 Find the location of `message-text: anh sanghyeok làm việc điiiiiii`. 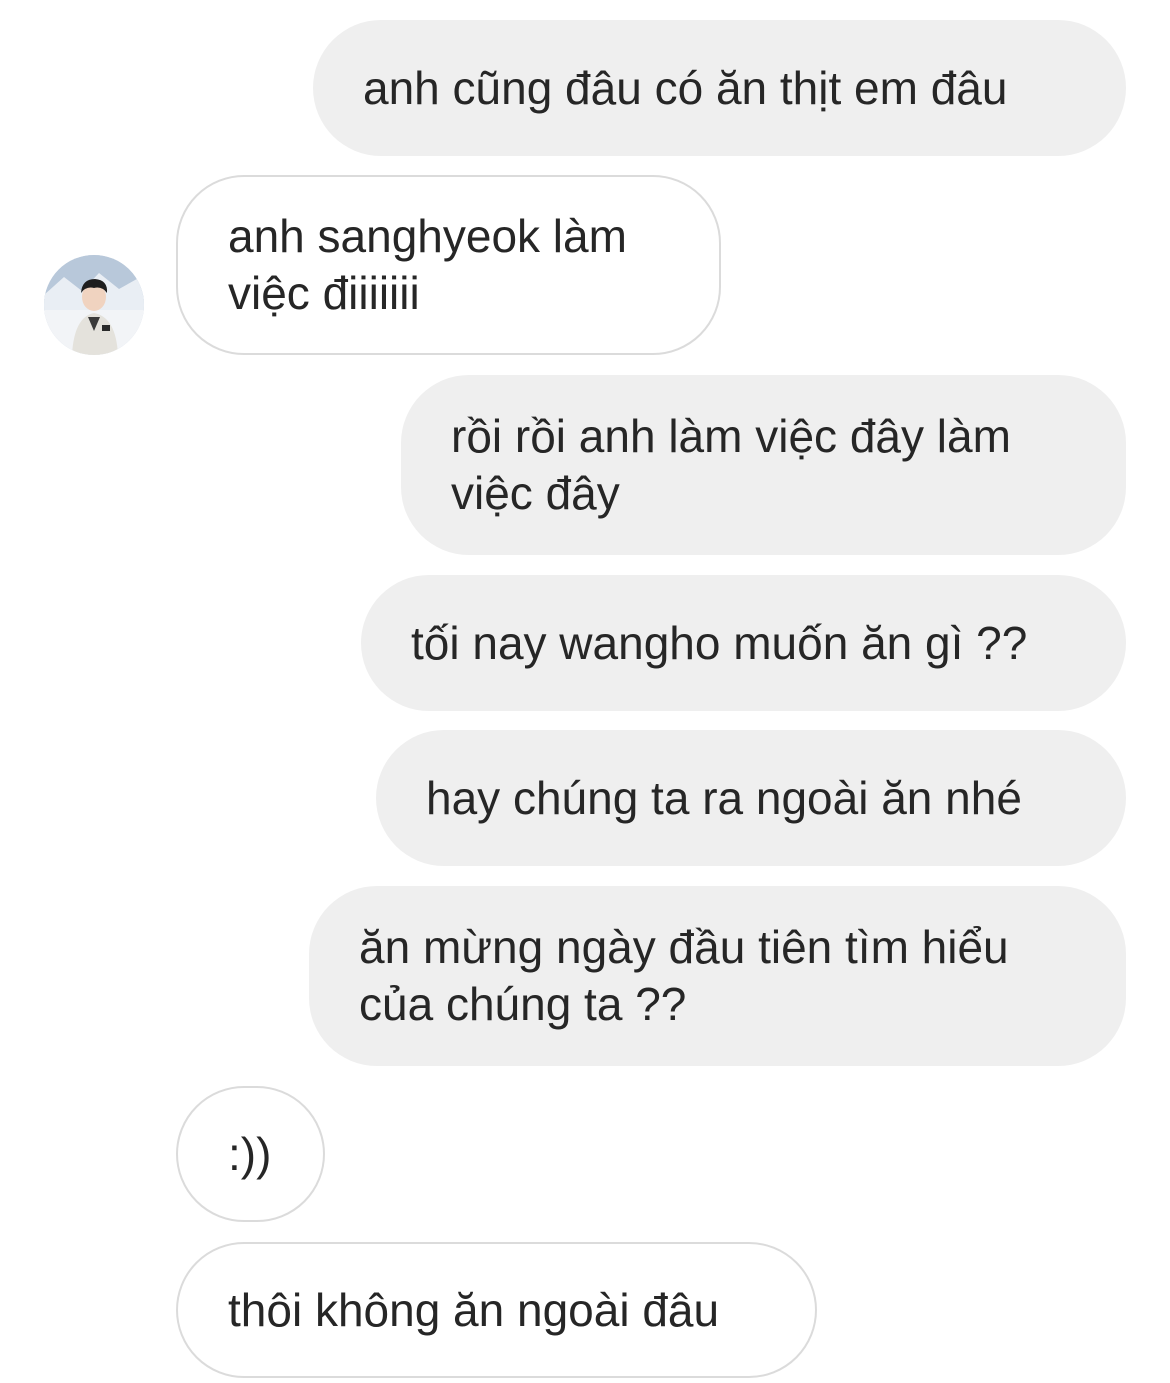

message-text: anh sanghyeok làm việc điiiiiii is located at coordinates (427, 264).